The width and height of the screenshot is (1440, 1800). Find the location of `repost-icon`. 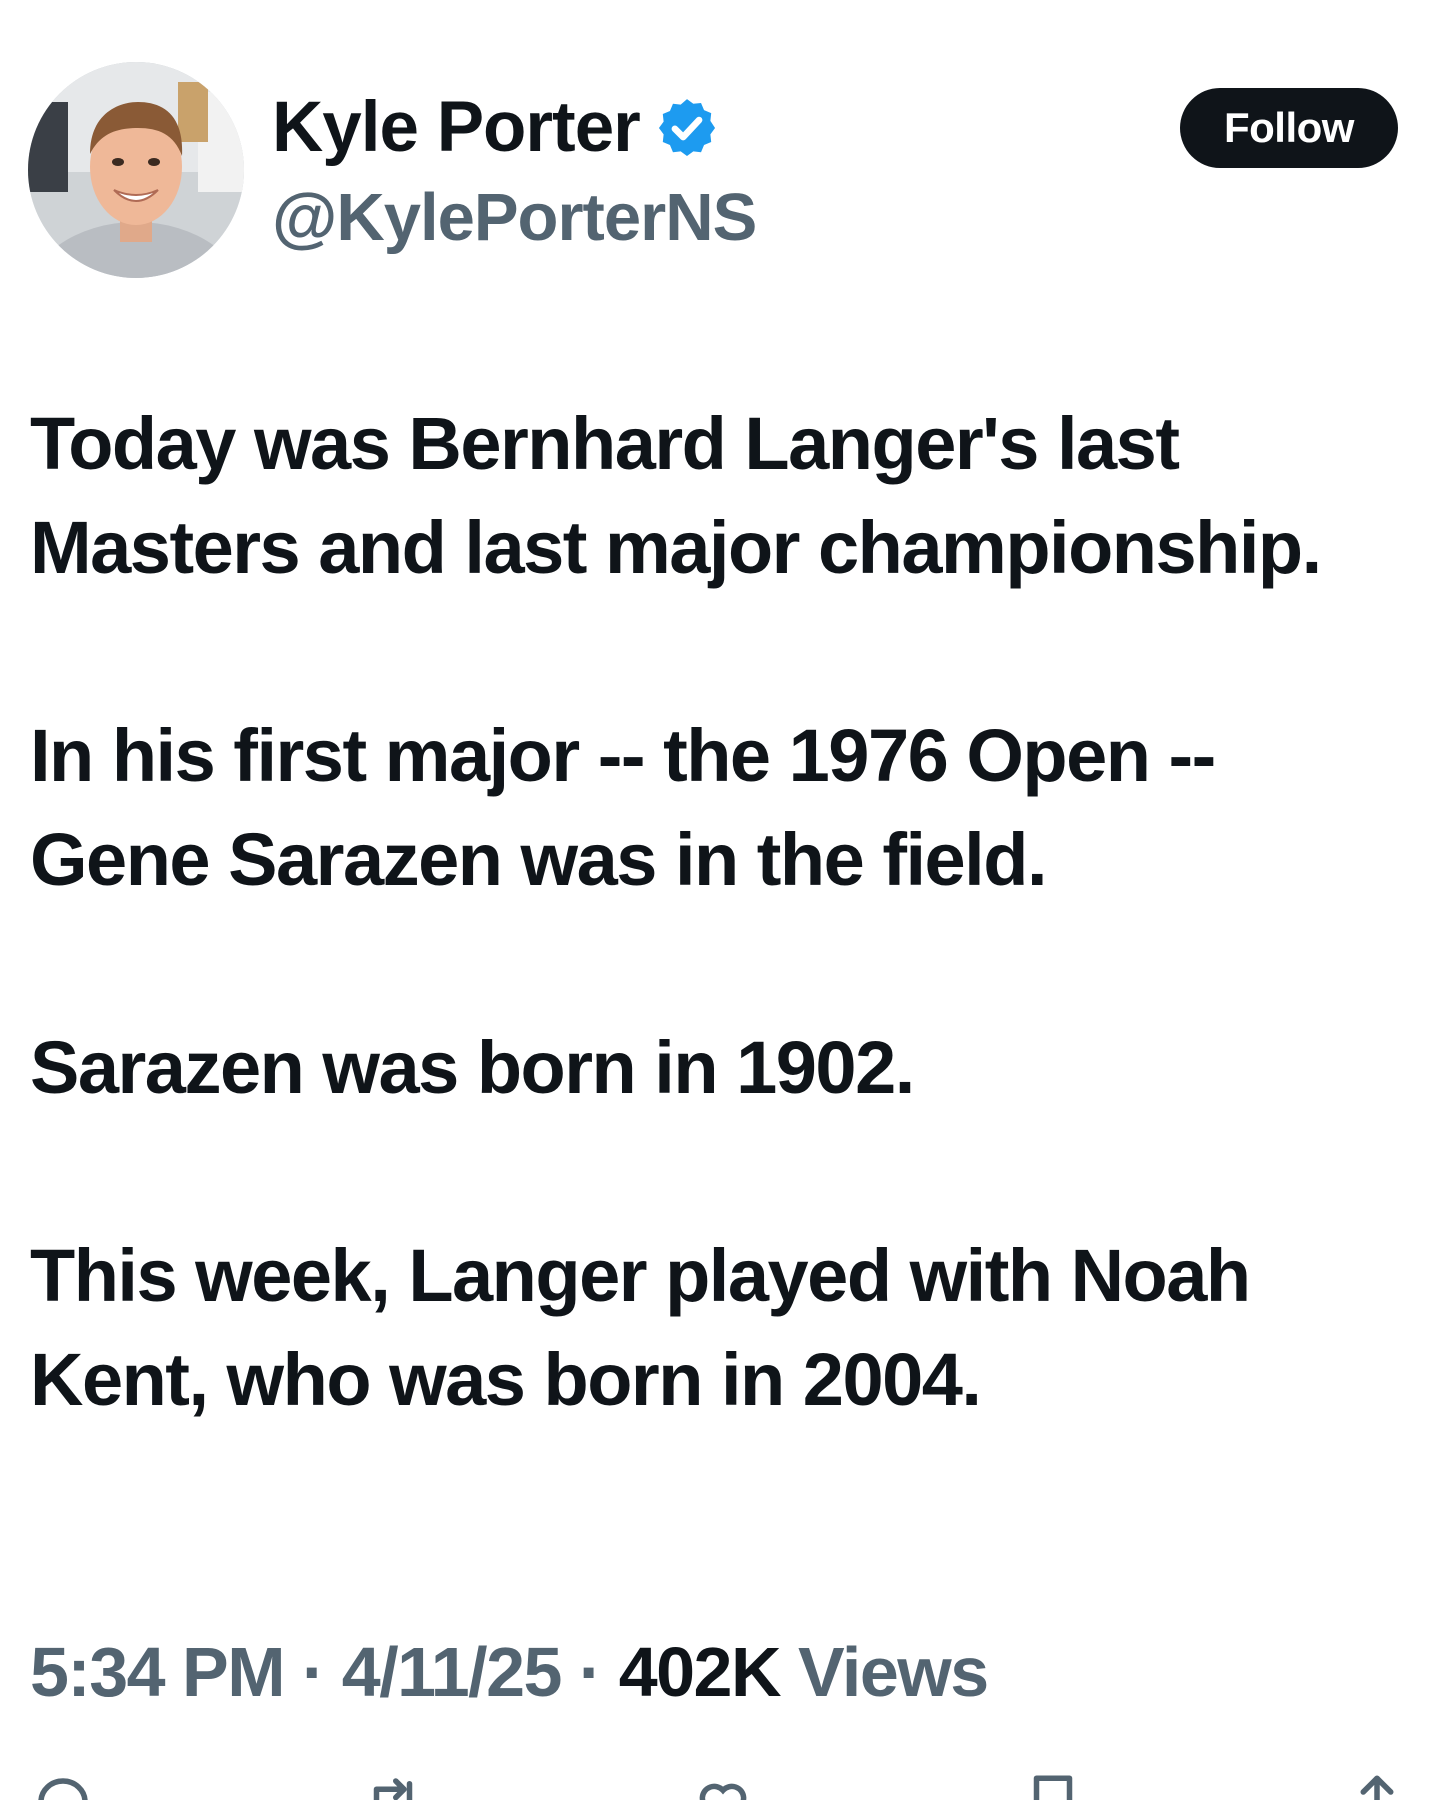

repost-icon is located at coordinates (393, 1789).